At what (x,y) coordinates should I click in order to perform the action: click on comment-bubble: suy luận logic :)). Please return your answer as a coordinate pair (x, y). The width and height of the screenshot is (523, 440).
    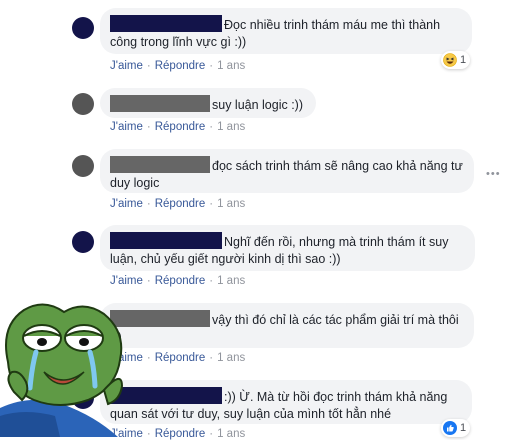
    Looking at the image, I should click on (208, 103).